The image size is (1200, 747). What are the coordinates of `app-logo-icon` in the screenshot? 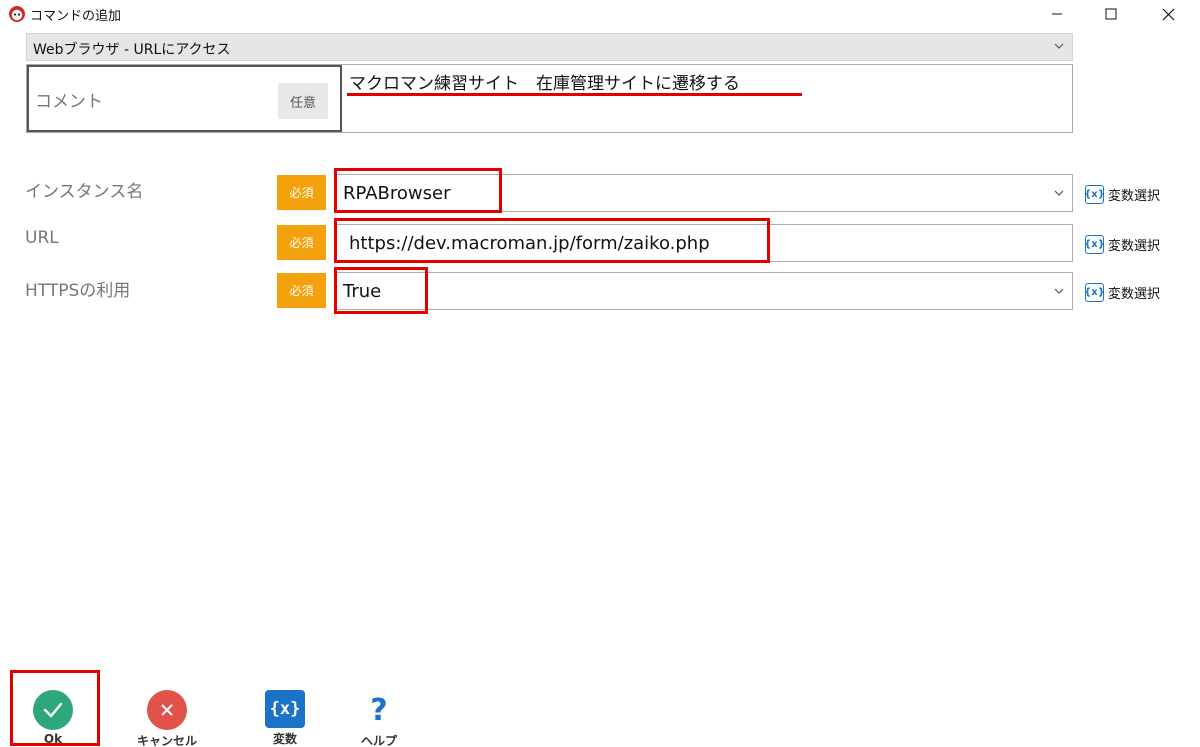 It's located at (17, 14).